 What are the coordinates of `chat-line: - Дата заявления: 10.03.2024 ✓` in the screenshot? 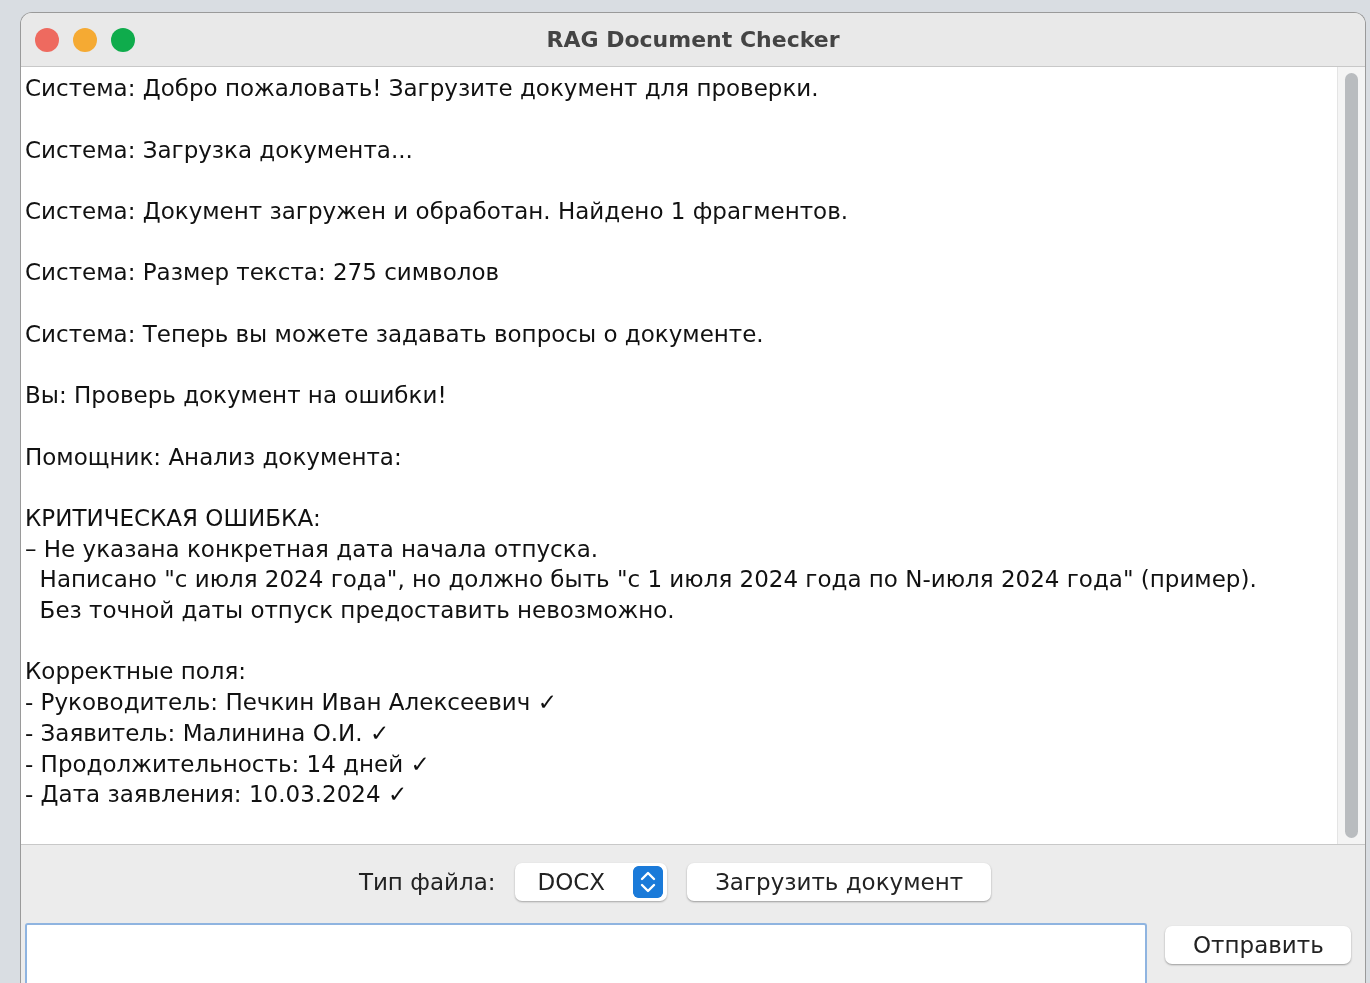 It's located at (216, 795).